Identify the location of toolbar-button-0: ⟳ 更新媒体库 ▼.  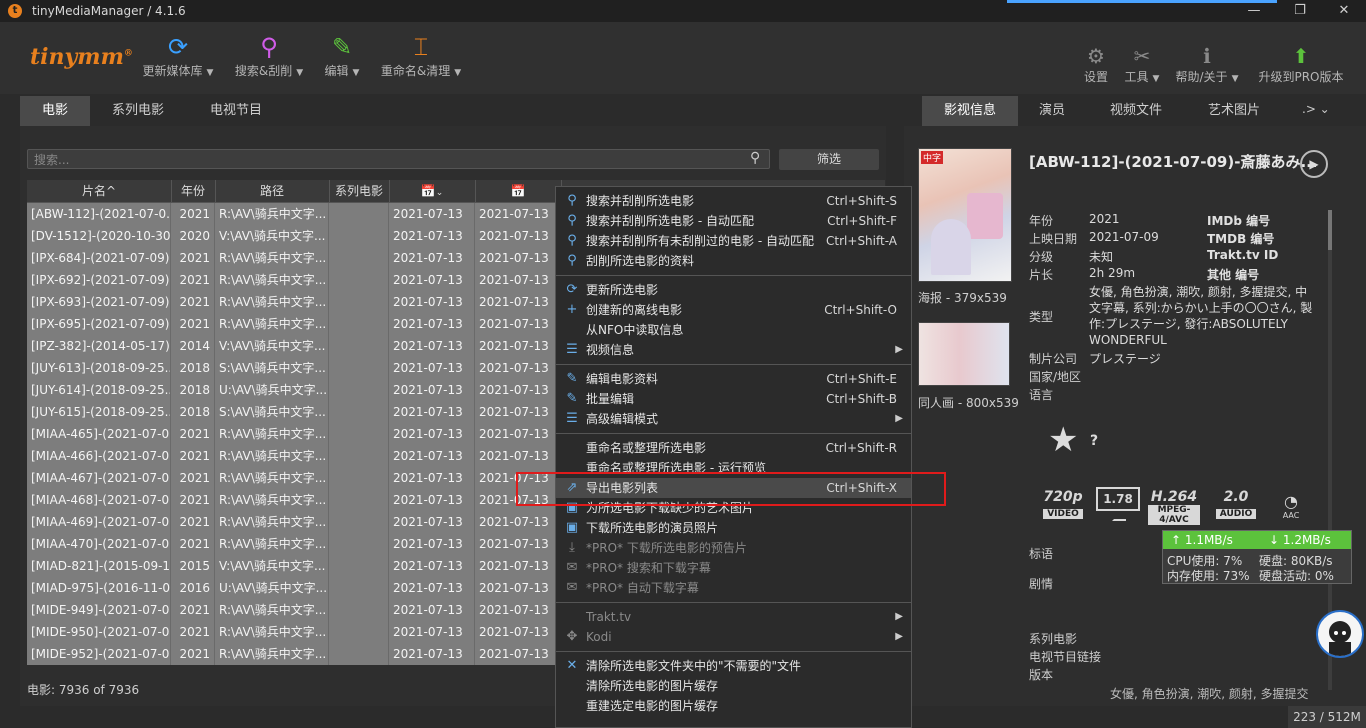
(178, 55).